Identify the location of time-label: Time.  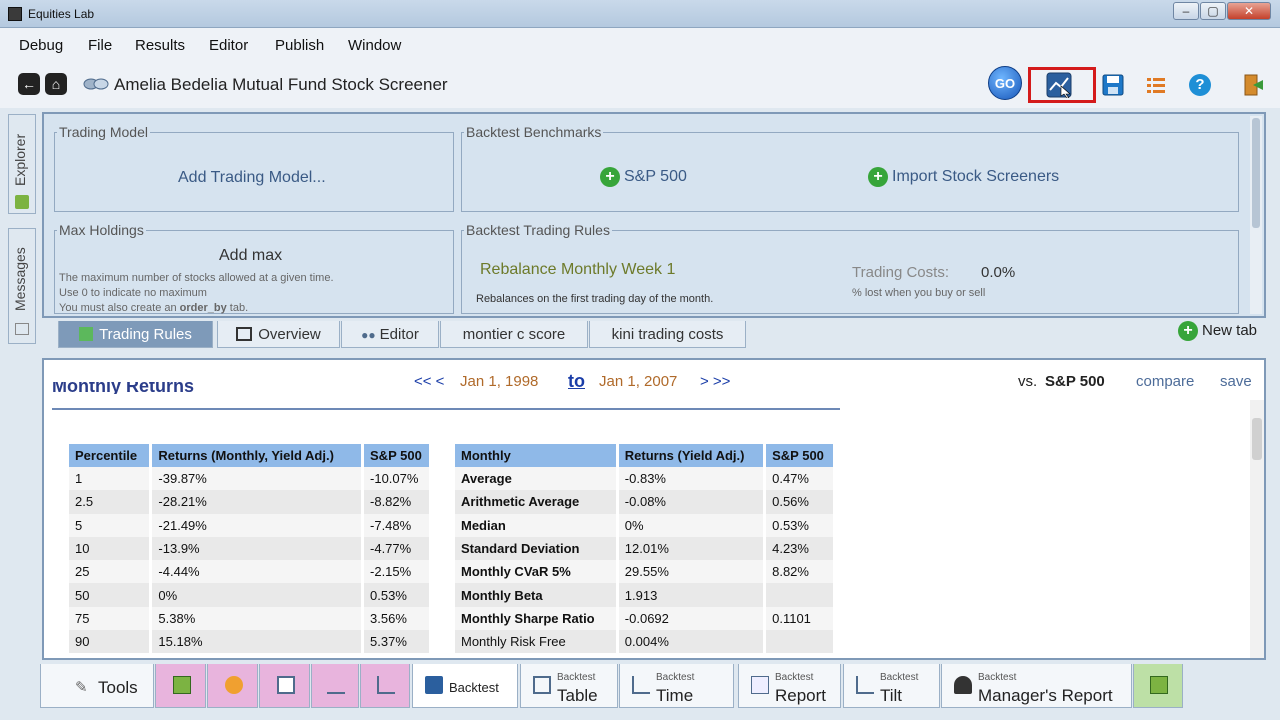
(675, 695).